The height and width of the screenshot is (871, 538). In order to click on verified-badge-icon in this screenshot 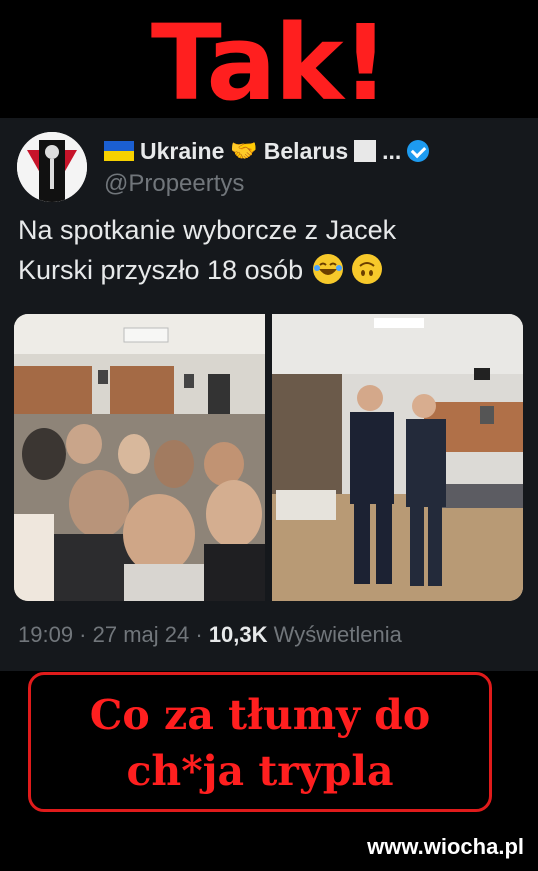, I will do `click(418, 151)`.